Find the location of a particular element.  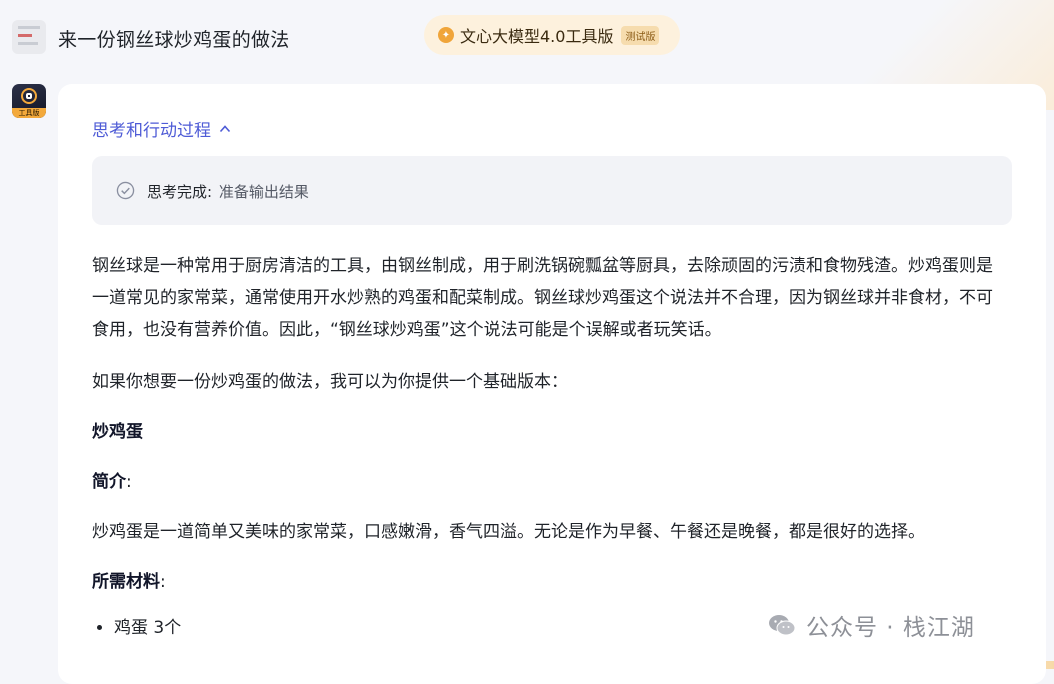

intro-colon: : is located at coordinates (129, 482).